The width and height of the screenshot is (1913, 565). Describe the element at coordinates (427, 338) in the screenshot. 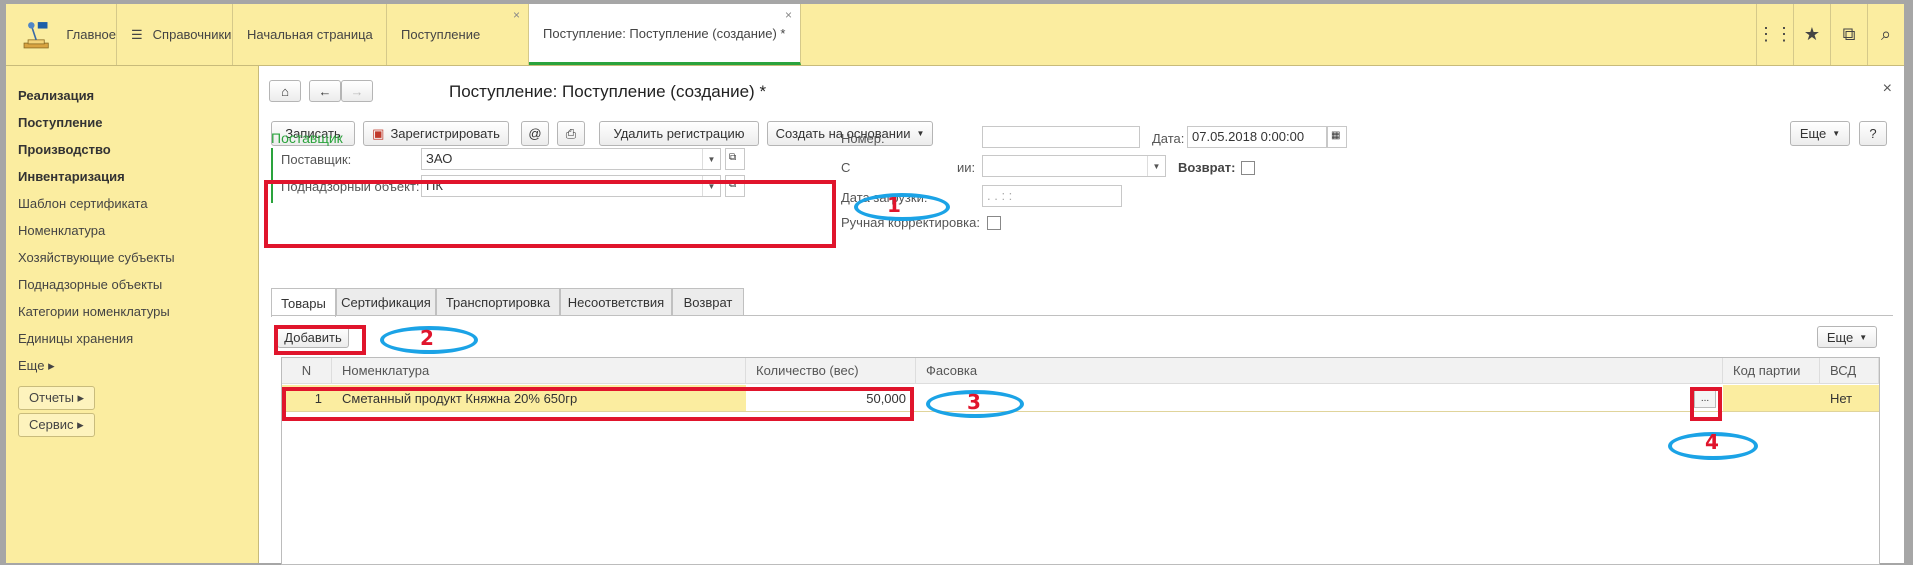

I see `annotation-number-2: 2` at that location.